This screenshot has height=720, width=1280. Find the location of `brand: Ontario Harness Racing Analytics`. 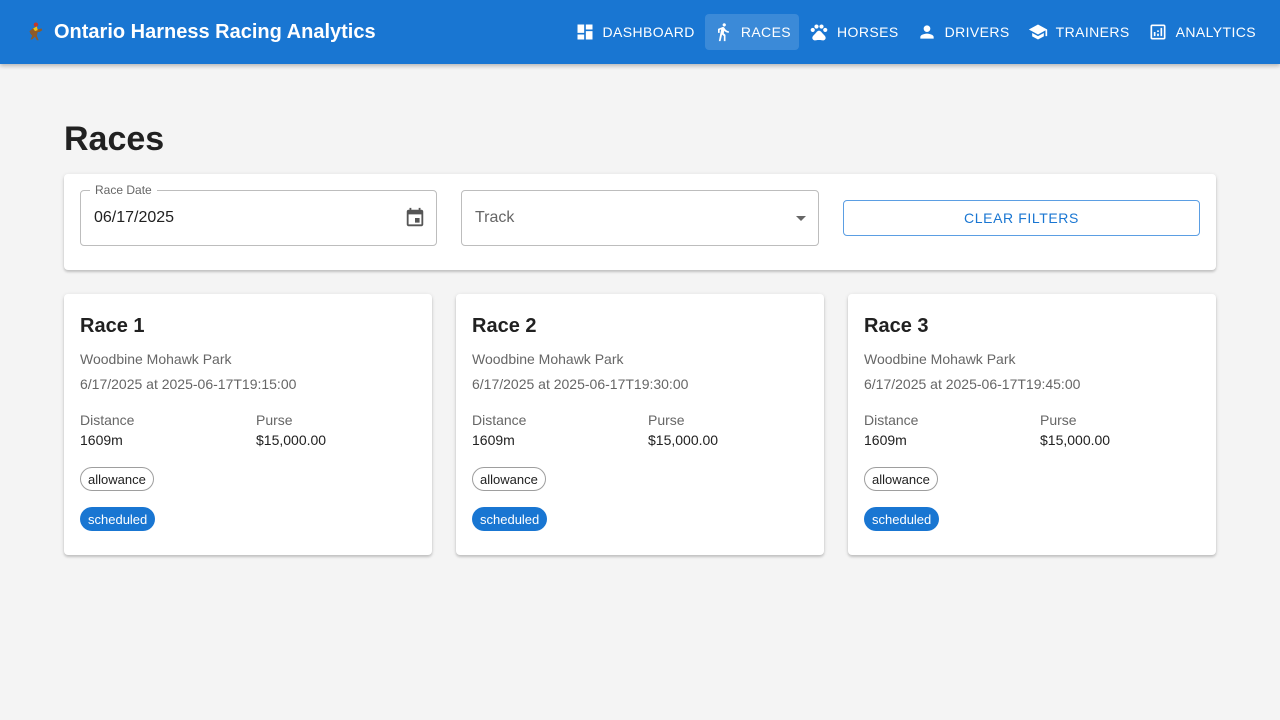

brand: Ontario Harness Racing Analytics is located at coordinates (200, 32).